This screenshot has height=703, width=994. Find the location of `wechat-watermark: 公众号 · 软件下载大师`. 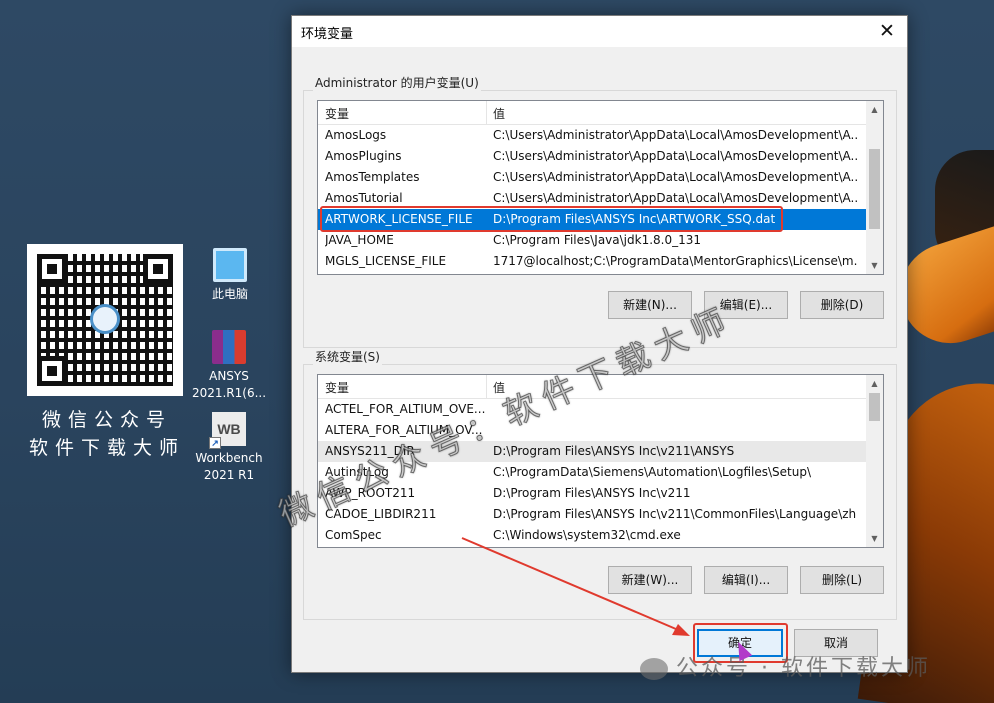

wechat-watermark: 公众号 · 软件下载大师 is located at coordinates (785, 665).